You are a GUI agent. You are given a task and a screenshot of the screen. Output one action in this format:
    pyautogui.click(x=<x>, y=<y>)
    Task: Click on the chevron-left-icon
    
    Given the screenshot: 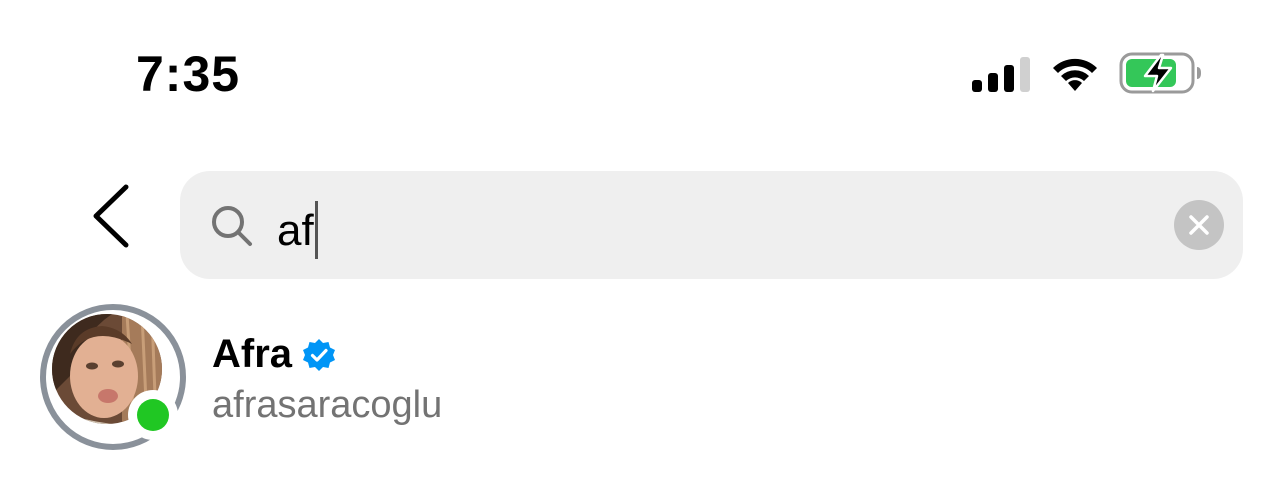 What is the action you would take?
    pyautogui.click(x=111, y=216)
    